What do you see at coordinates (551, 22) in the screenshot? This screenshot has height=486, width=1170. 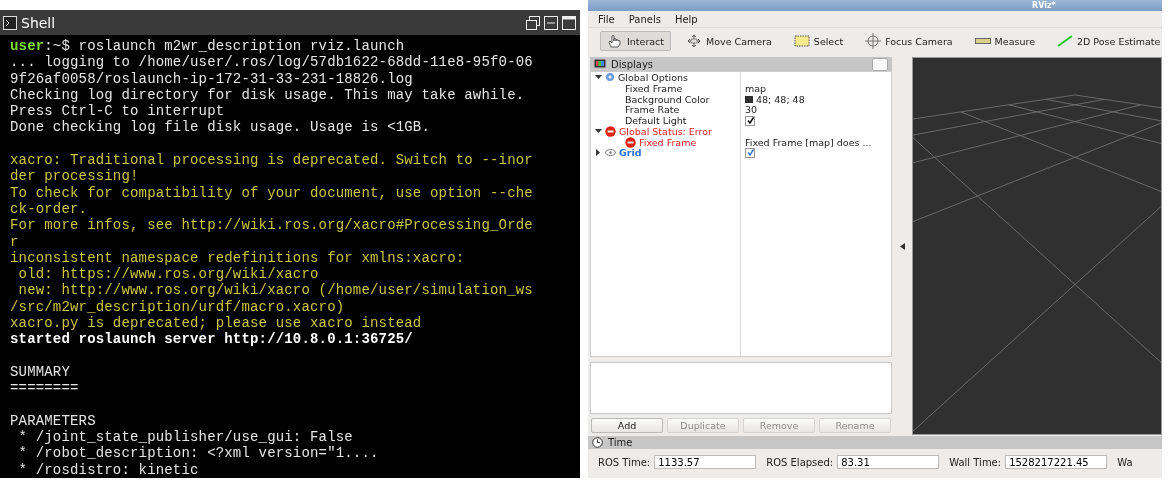 I see `minimize-icon` at bounding box center [551, 22].